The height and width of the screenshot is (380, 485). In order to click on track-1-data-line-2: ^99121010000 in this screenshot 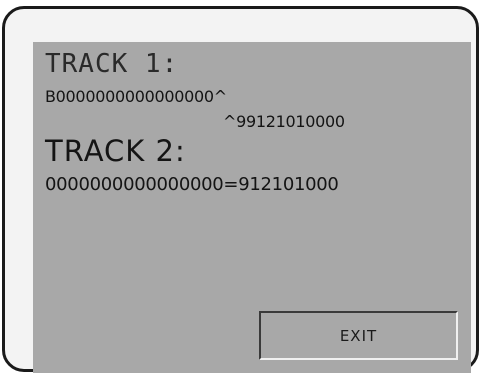, I will do `click(284, 121)`.